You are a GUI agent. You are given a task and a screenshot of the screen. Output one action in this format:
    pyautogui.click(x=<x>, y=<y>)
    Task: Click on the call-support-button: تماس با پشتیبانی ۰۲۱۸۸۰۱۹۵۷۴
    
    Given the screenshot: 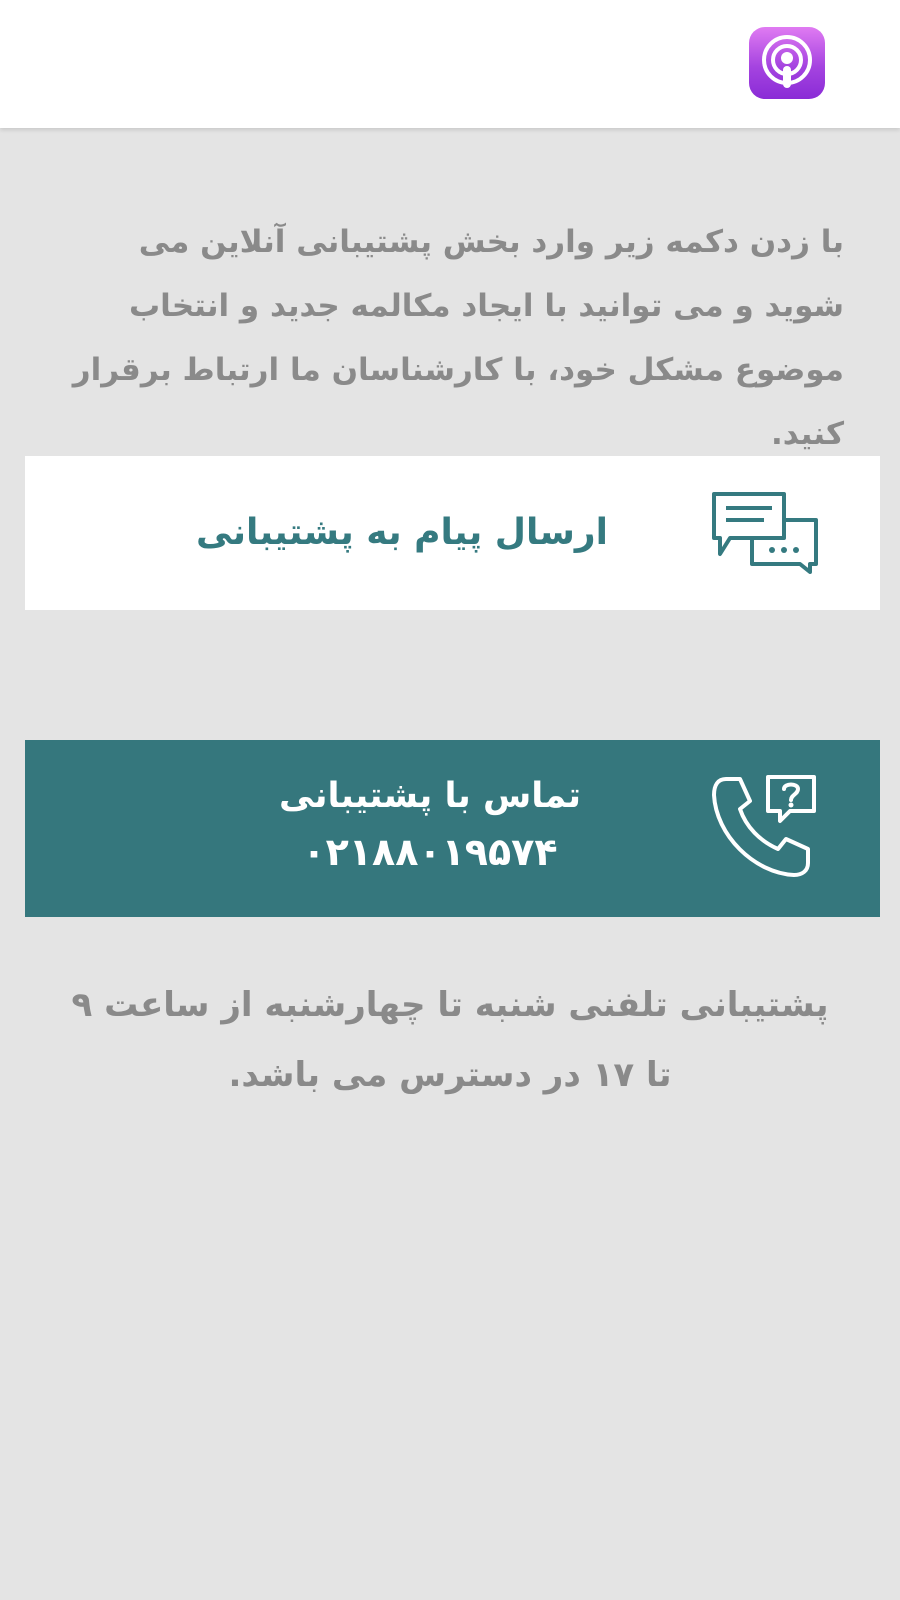 What is the action you would take?
    pyautogui.click(x=452, y=828)
    